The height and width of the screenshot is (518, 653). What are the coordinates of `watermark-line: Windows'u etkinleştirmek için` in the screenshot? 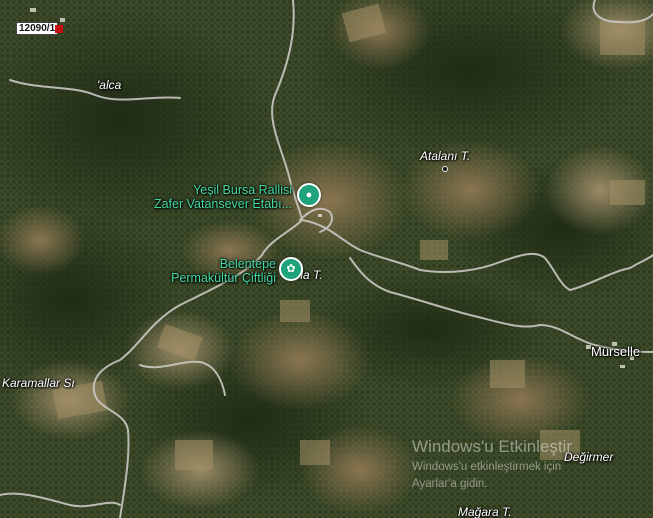 It's located at (487, 467).